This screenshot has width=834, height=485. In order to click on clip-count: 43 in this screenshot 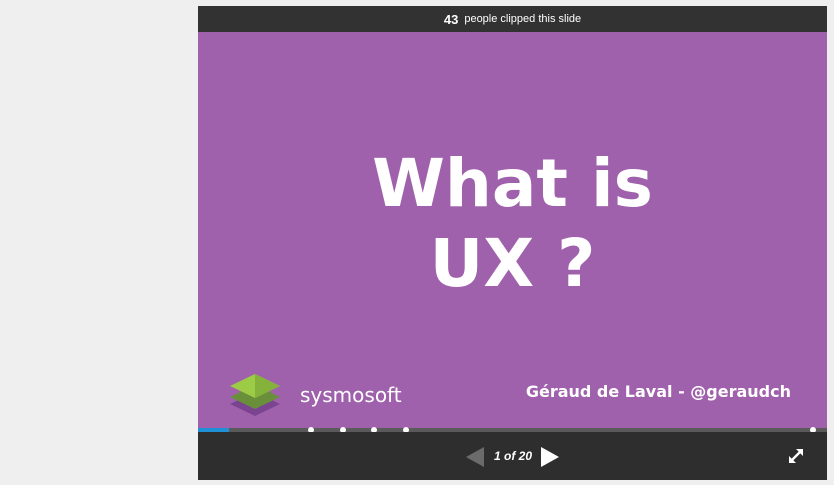, I will do `click(451, 19)`.